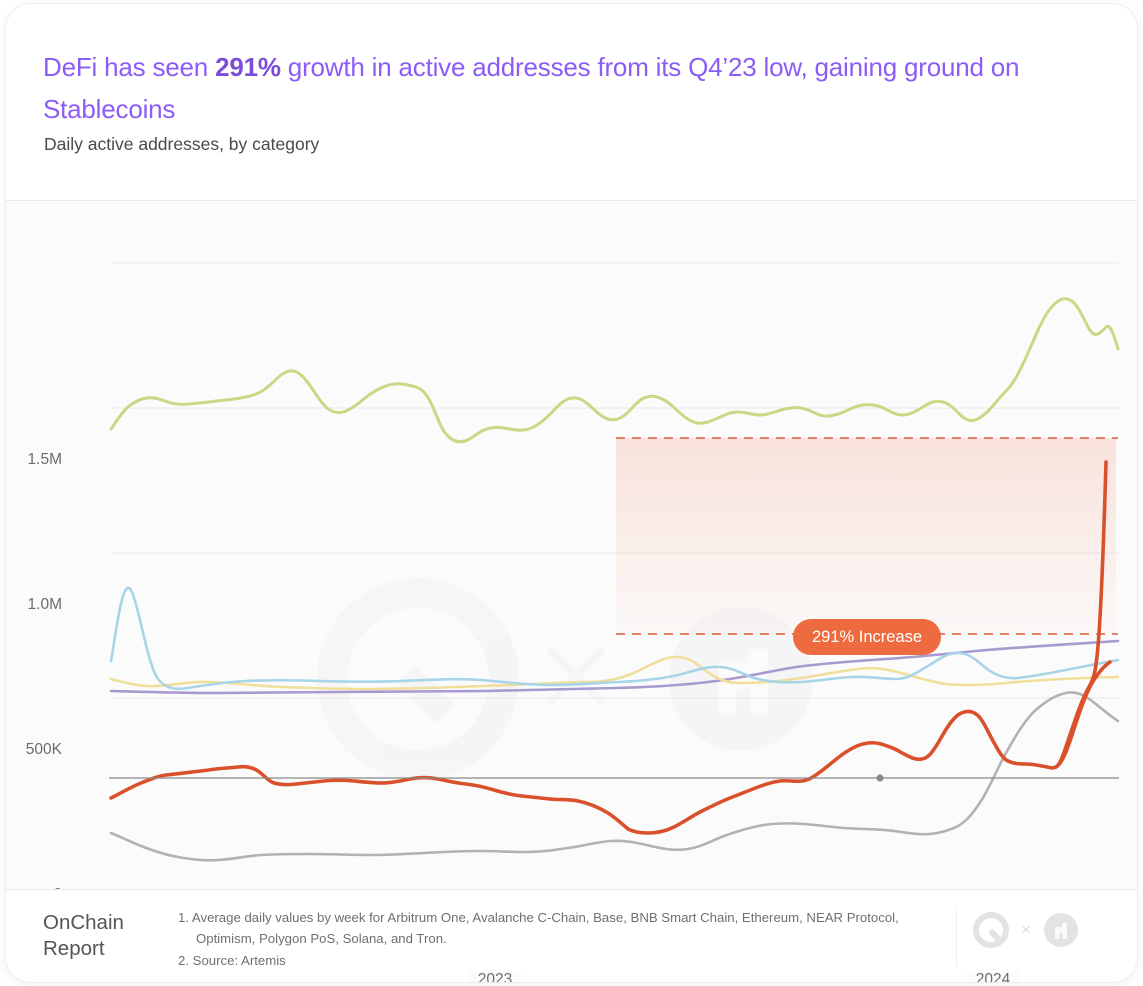 The height and width of the screenshot is (986, 1143). What do you see at coordinates (956, 938) in the screenshot?
I see `footer-divider` at bounding box center [956, 938].